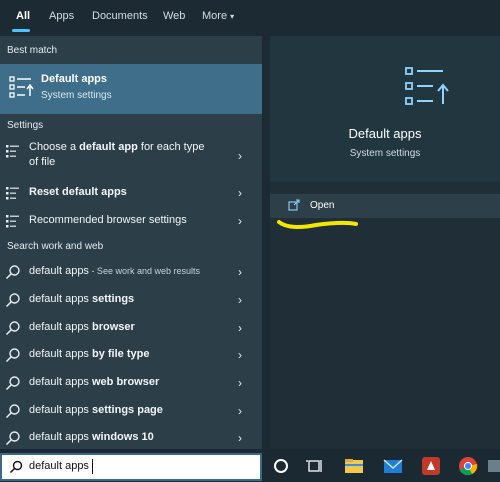 This screenshot has width=500, height=482. What do you see at coordinates (32, 50) in the screenshot?
I see `section-best-match: Best match` at bounding box center [32, 50].